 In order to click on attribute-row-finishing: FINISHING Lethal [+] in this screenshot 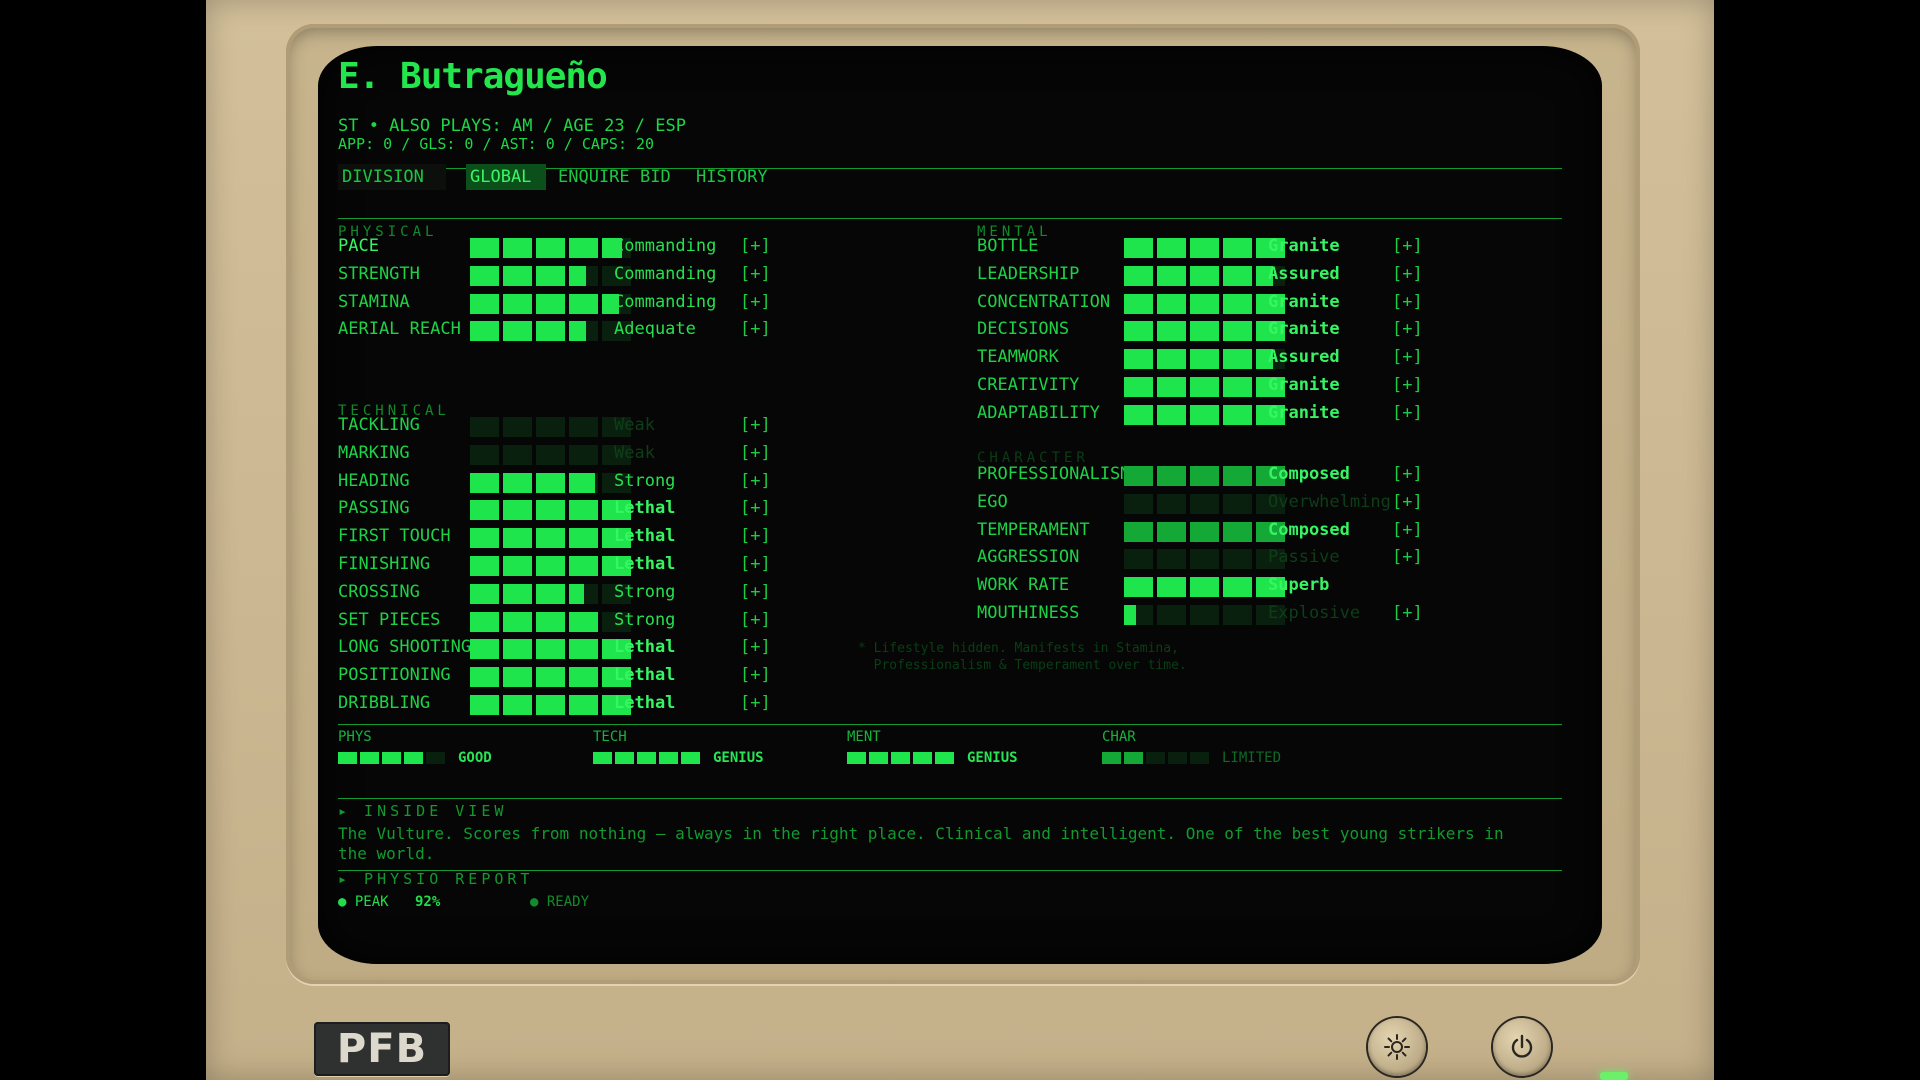, I will do `click(569, 568)`.